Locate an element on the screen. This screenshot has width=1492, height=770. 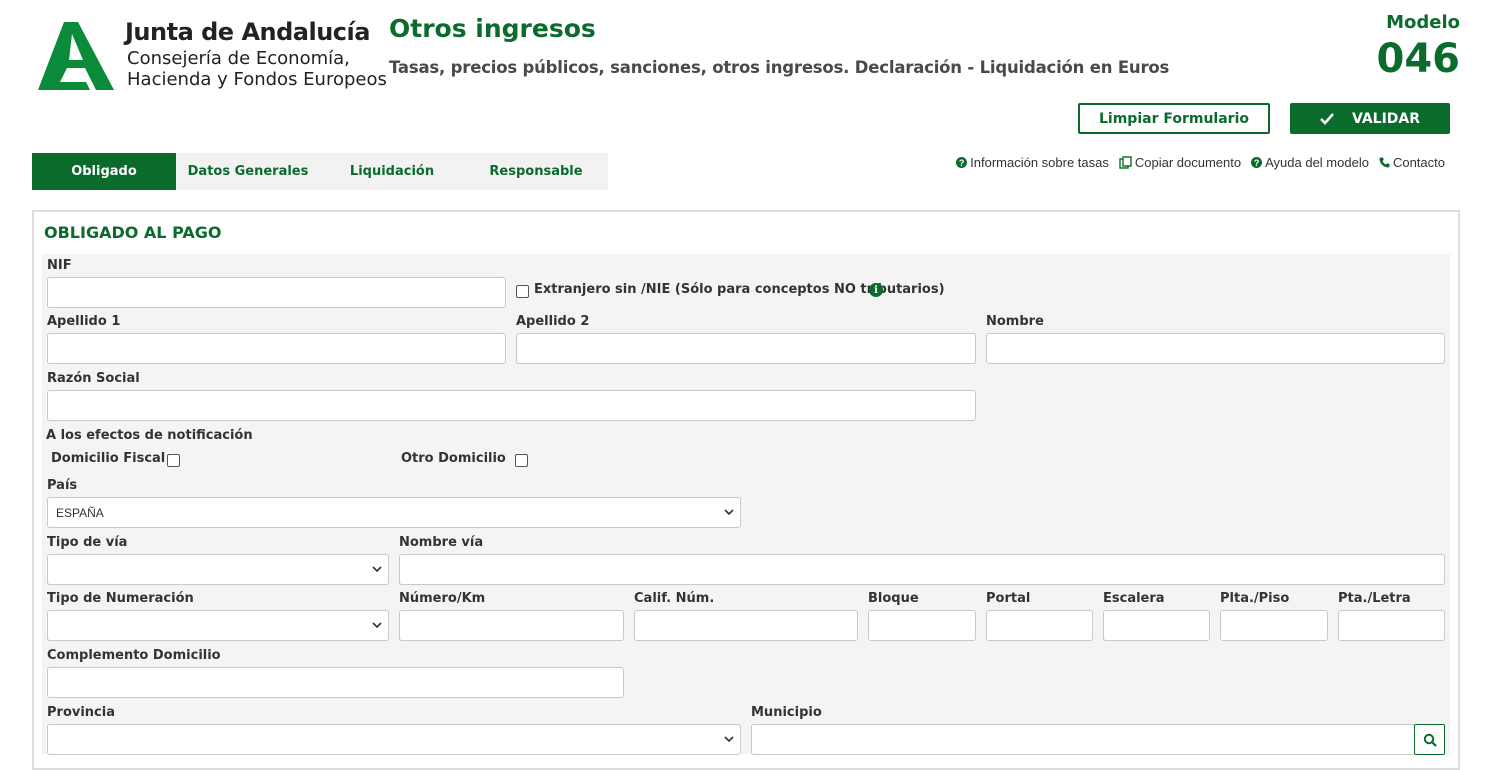
otro-domicilio-checkbox is located at coordinates (521, 460).